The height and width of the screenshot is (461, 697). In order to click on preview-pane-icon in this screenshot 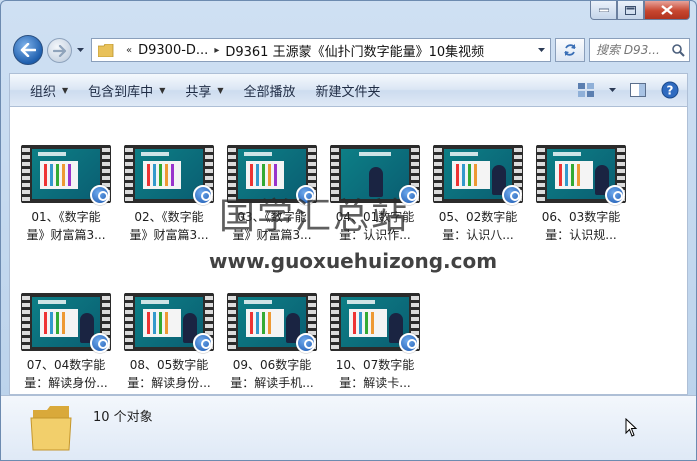, I will do `click(638, 90)`.